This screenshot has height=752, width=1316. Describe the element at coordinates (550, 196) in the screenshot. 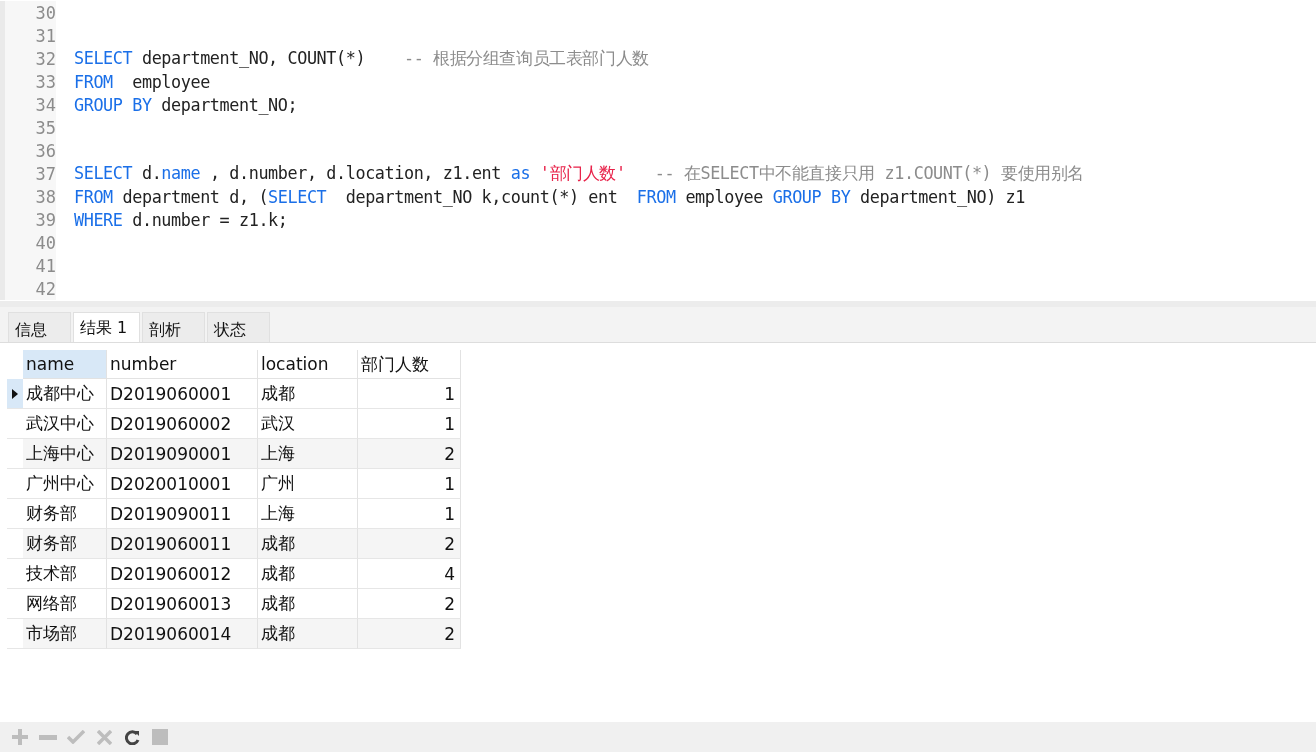

I see `code-line: FROM department d, (SELECT department_NO k,count(*) ent FROM employee GROUP BY department_NO) z1` at that location.